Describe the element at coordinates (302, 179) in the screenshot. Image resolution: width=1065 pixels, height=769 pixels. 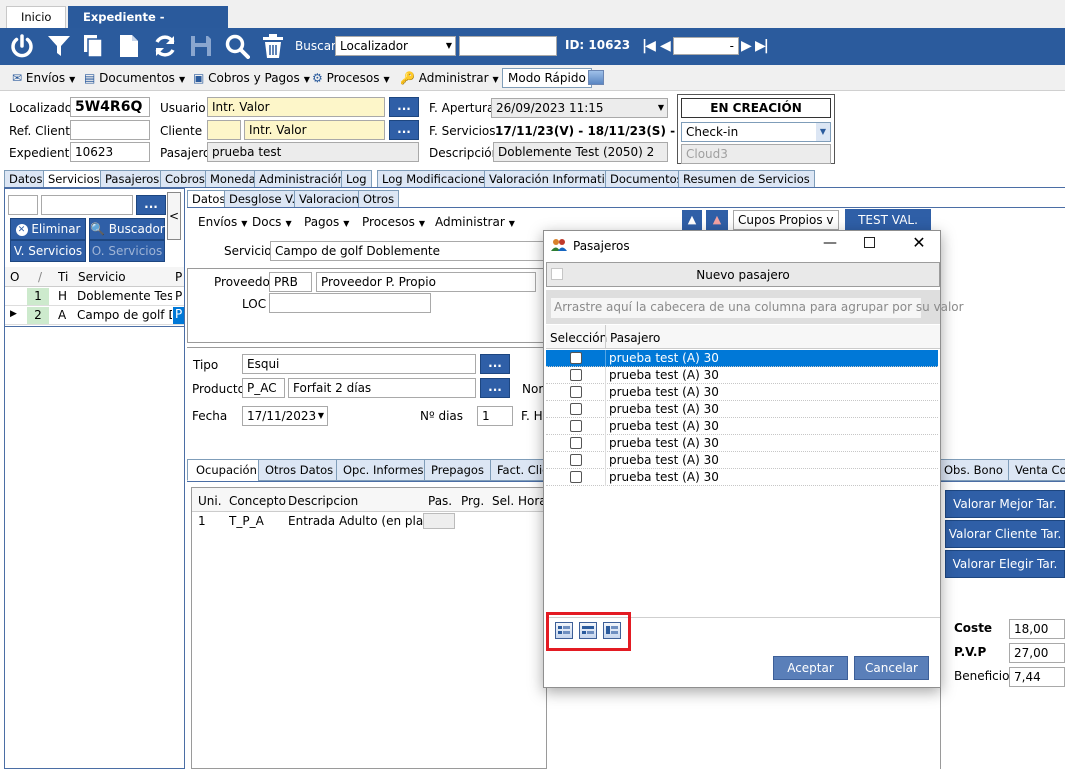
I see `tab-administracion: Administración` at that location.